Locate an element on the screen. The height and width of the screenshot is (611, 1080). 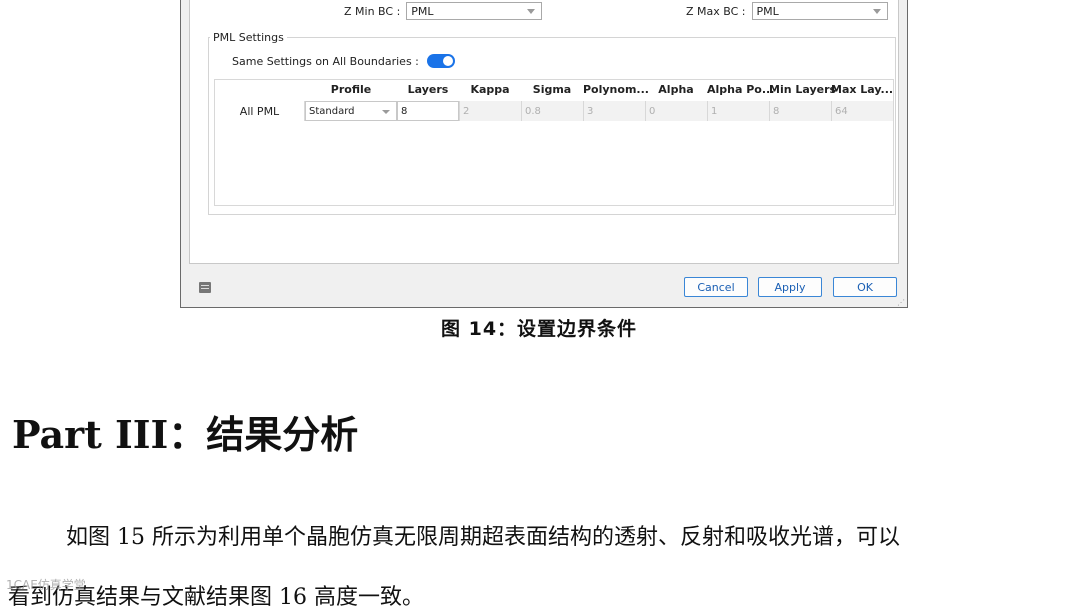
min-layers-cell: 8 is located at coordinates (800, 111).